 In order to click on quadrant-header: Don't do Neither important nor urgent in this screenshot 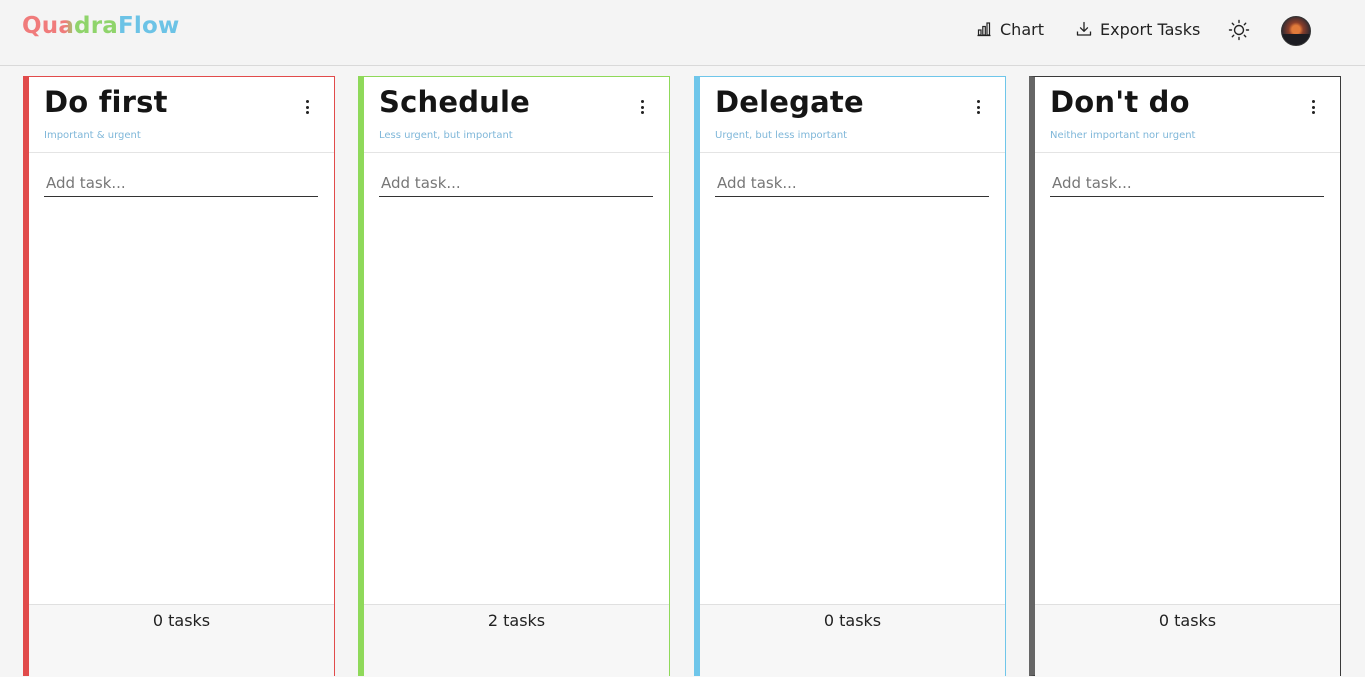, I will do `click(1187, 115)`.